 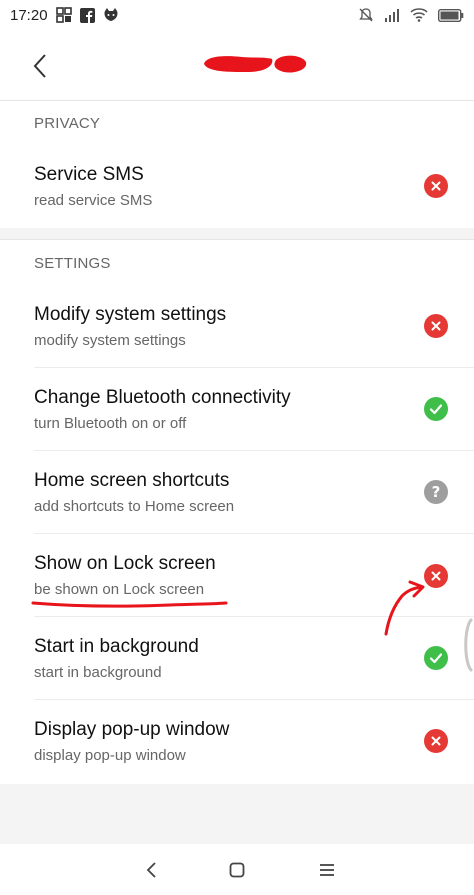 I want to click on nav-home-button, so click(x=237, y=870).